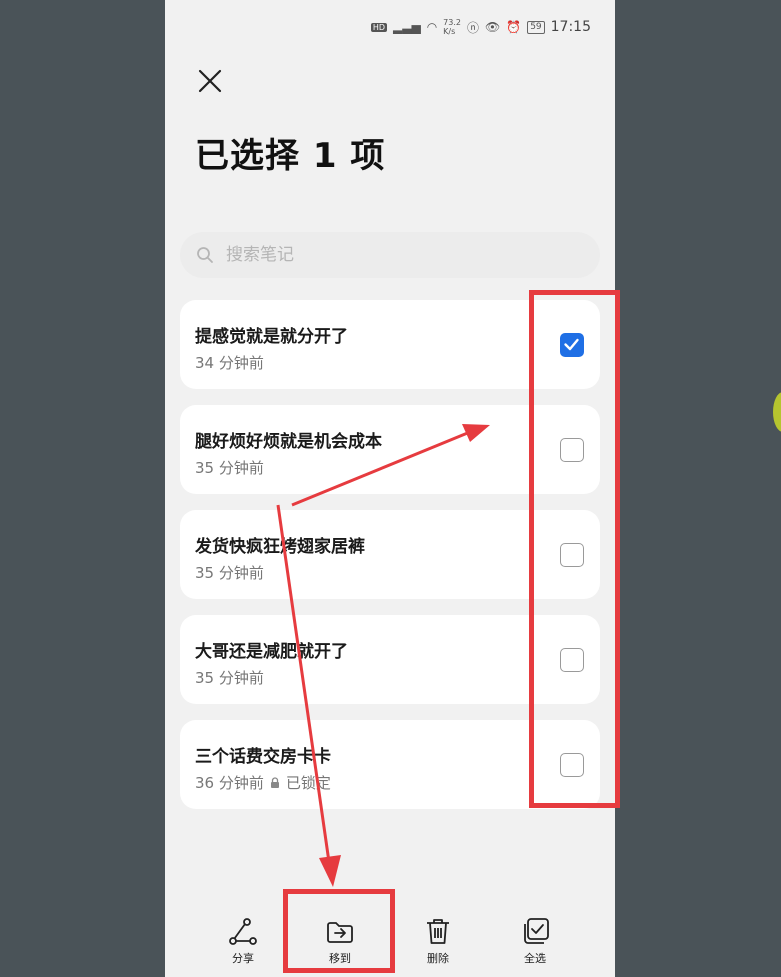 This screenshot has height=977, width=781. I want to click on clock: 17:15, so click(570, 27).